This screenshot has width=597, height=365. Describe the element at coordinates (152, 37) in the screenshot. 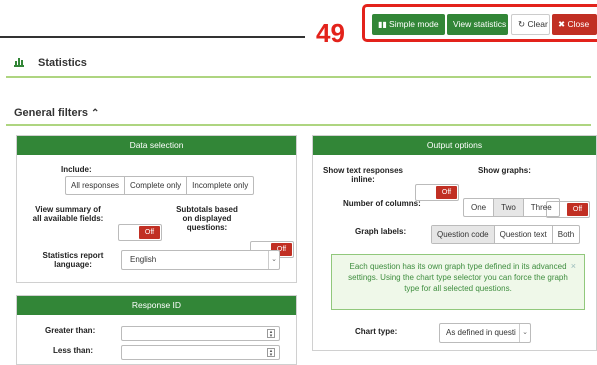

I see `annotation-line` at that location.